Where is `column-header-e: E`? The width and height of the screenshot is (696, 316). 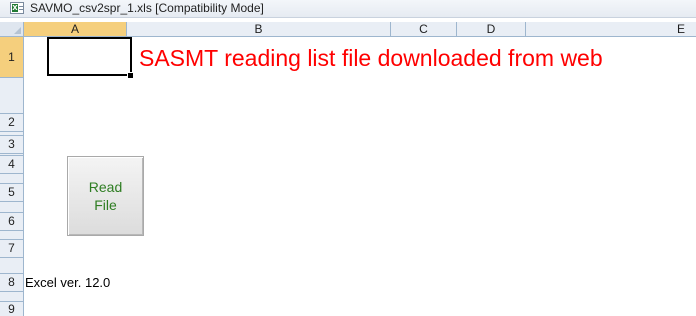
column-header-e: E is located at coordinates (611, 29).